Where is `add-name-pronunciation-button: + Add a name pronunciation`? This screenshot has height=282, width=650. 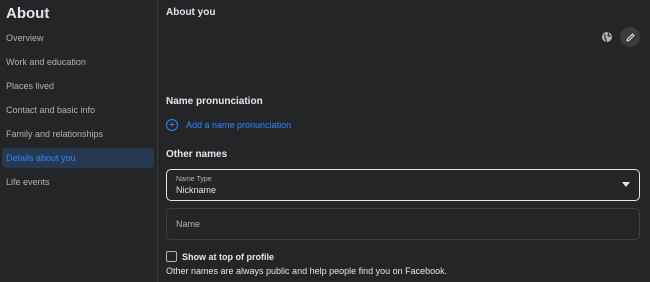 add-name-pronunciation-button: + Add a name pronunciation is located at coordinates (228, 125).